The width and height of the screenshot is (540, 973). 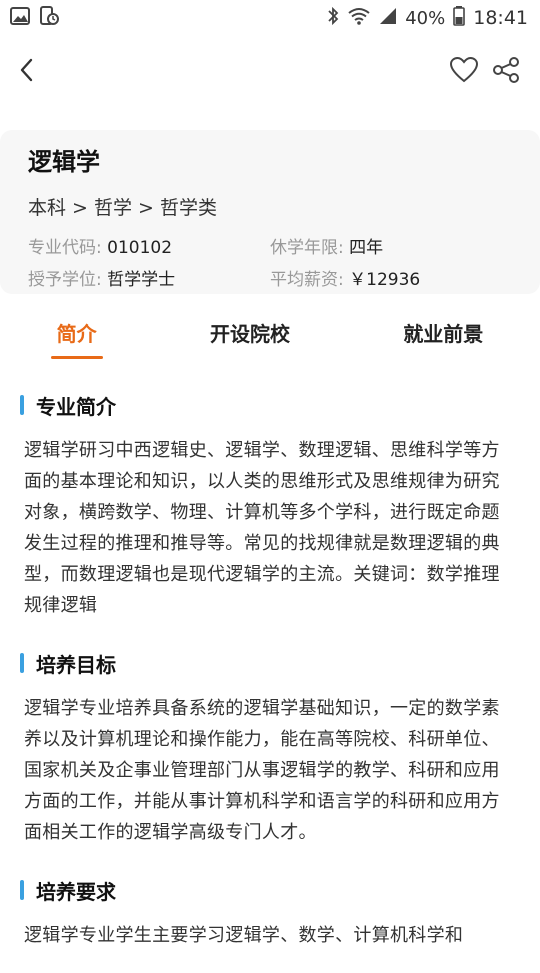 What do you see at coordinates (49, 18) in the screenshot?
I see `phone-clock-icon` at bounding box center [49, 18].